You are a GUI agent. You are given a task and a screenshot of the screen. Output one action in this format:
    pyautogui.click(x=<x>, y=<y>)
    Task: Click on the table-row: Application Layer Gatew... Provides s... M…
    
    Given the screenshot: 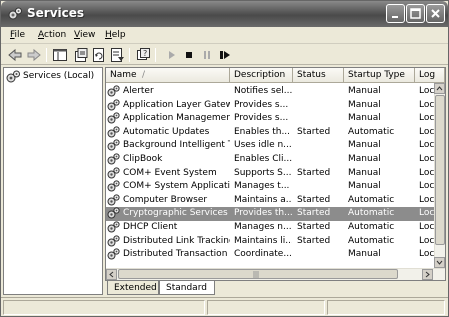 What is the action you would take?
    pyautogui.click(x=270, y=105)
    